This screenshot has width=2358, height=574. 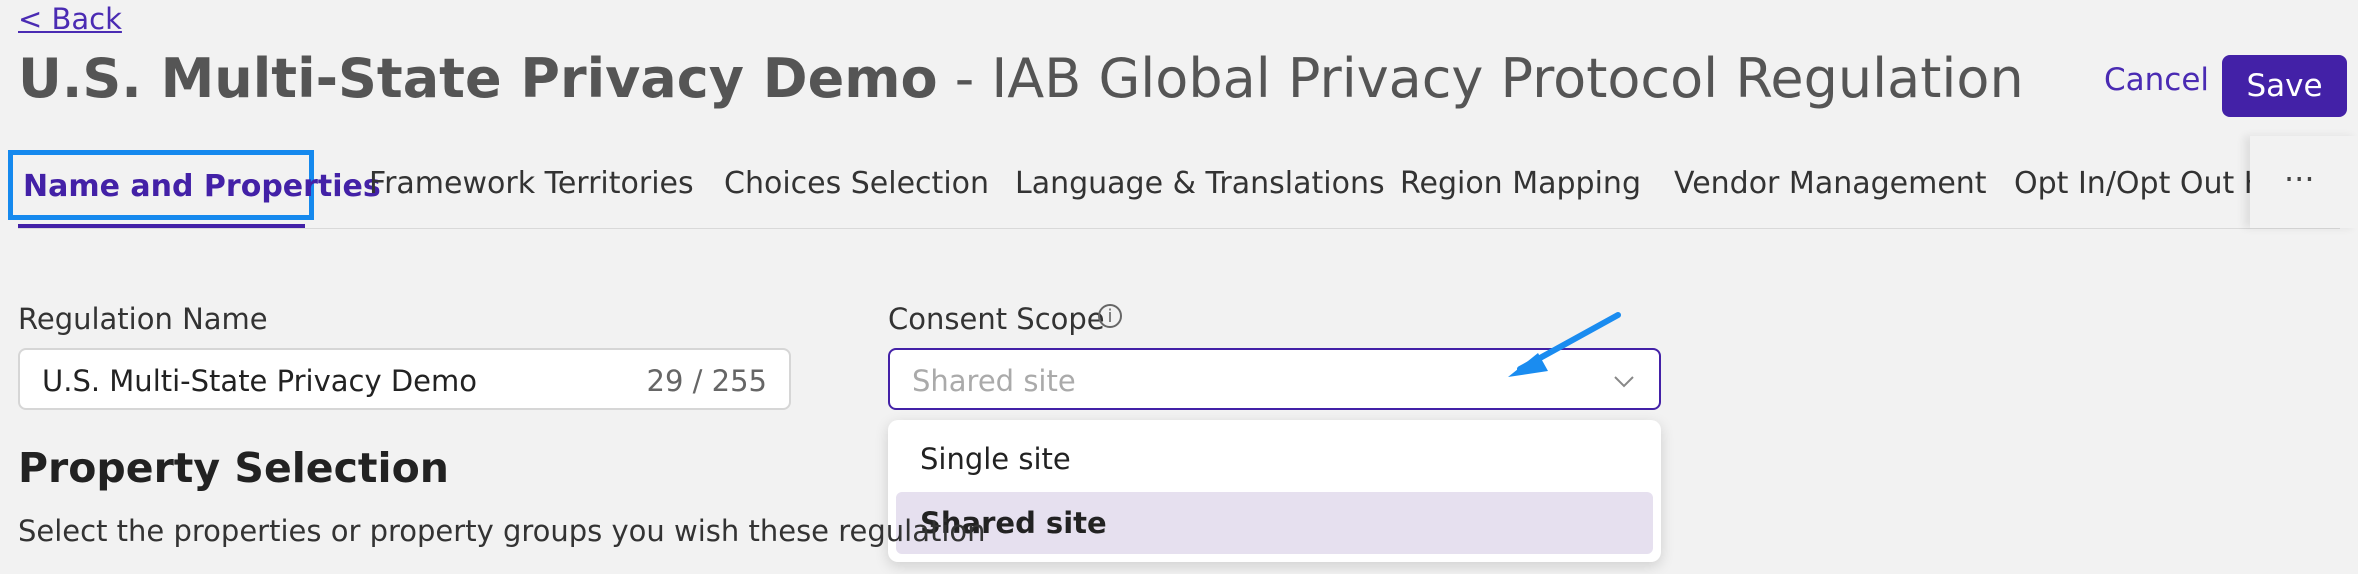 What do you see at coordinates (996, 319) in the screenshot?
I see `consent-scope-label: Consent Scope` at bounding box center [996, 319].